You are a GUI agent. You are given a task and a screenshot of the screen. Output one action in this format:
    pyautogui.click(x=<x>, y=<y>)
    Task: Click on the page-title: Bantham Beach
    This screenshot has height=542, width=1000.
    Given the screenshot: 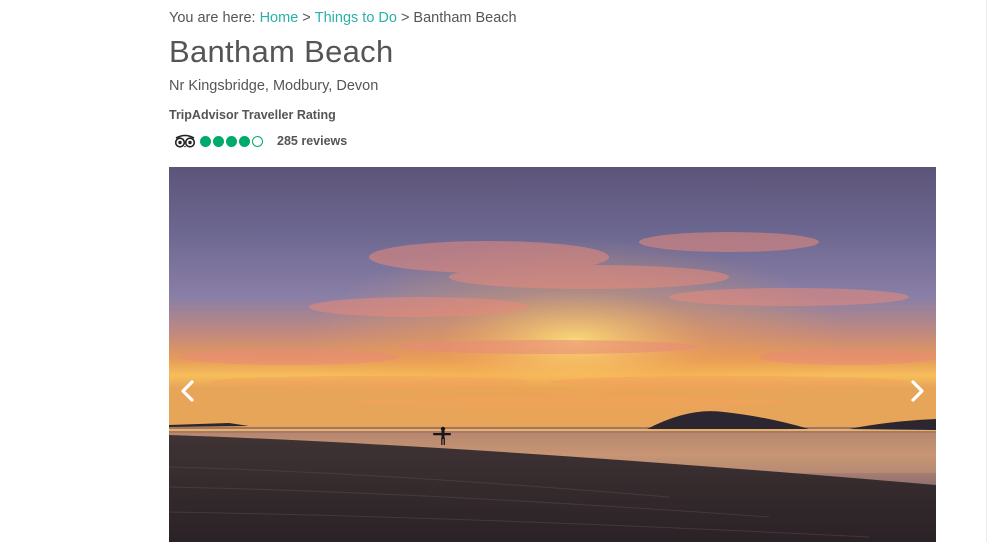 What is the action you would take?
    pyautogui.click(x=281, y=51)
    